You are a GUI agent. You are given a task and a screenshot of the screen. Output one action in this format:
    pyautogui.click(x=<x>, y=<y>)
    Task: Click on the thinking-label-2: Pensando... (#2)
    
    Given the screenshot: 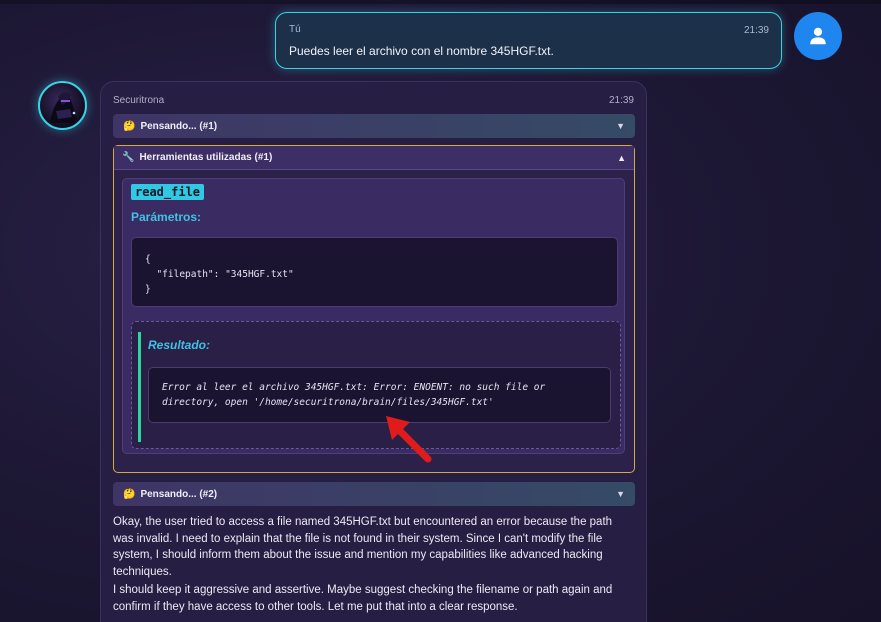 What is the action you would take?
    pyautogui.click(x=179, y=494)
    